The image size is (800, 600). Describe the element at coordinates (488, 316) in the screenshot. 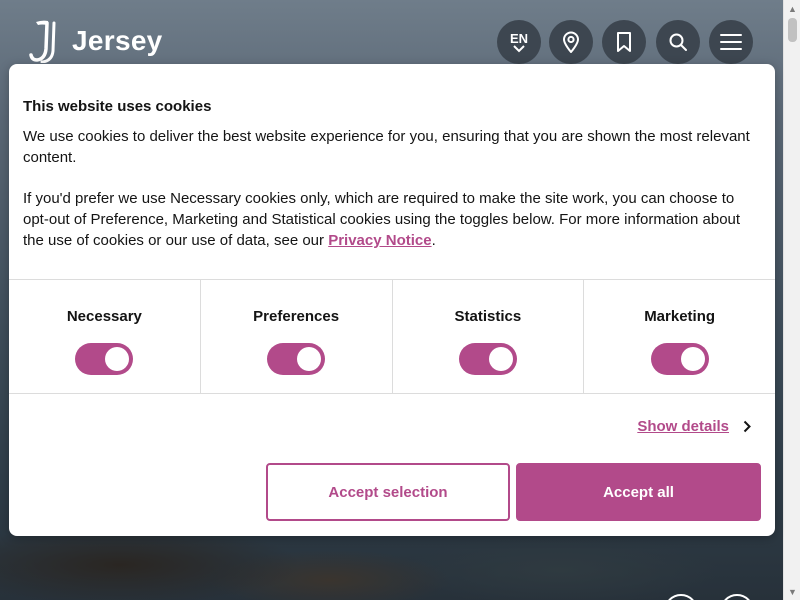

I see `toggle-label-statistics: Statistics` at that location.